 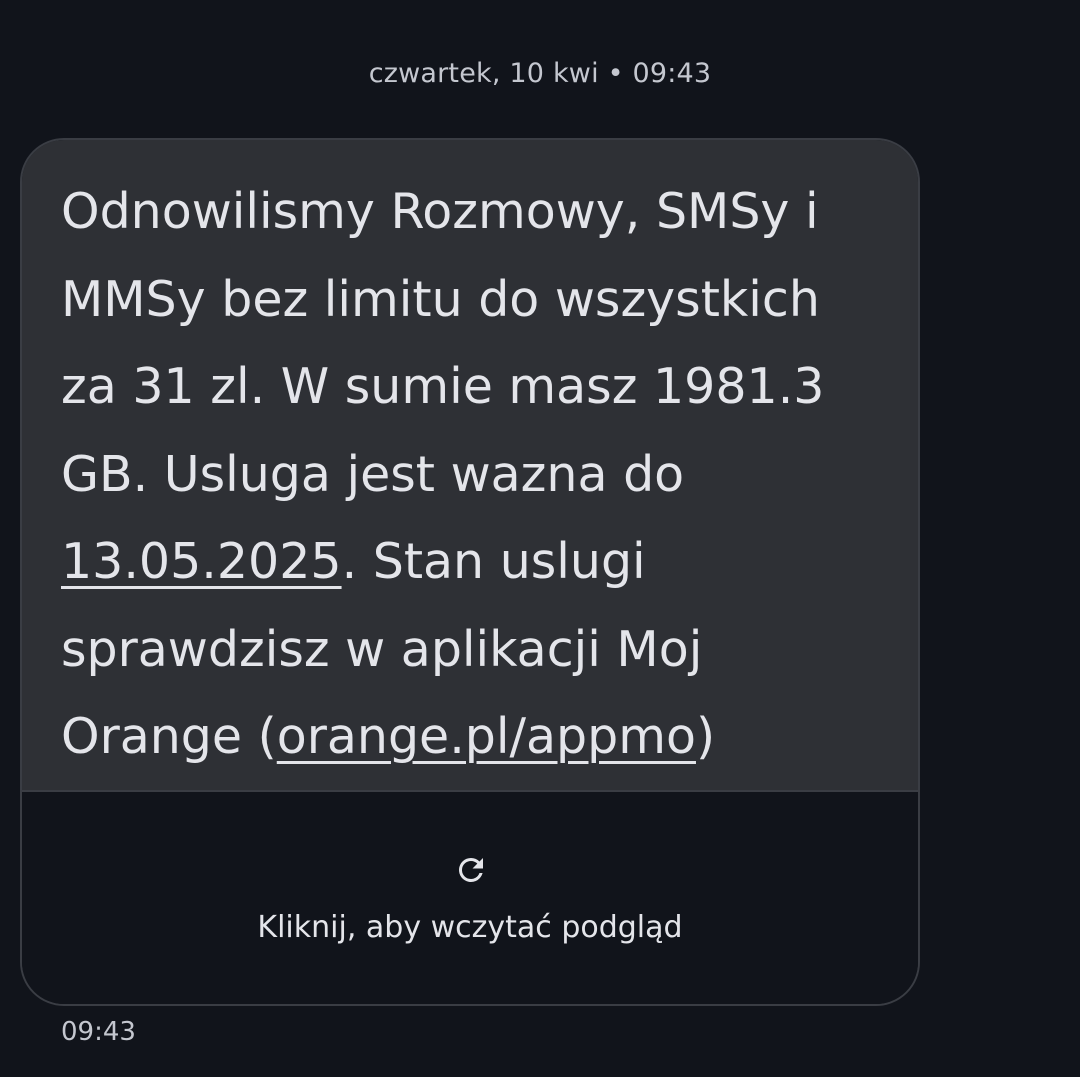 I want to click on reload-icon, so click(x=470, y=870).